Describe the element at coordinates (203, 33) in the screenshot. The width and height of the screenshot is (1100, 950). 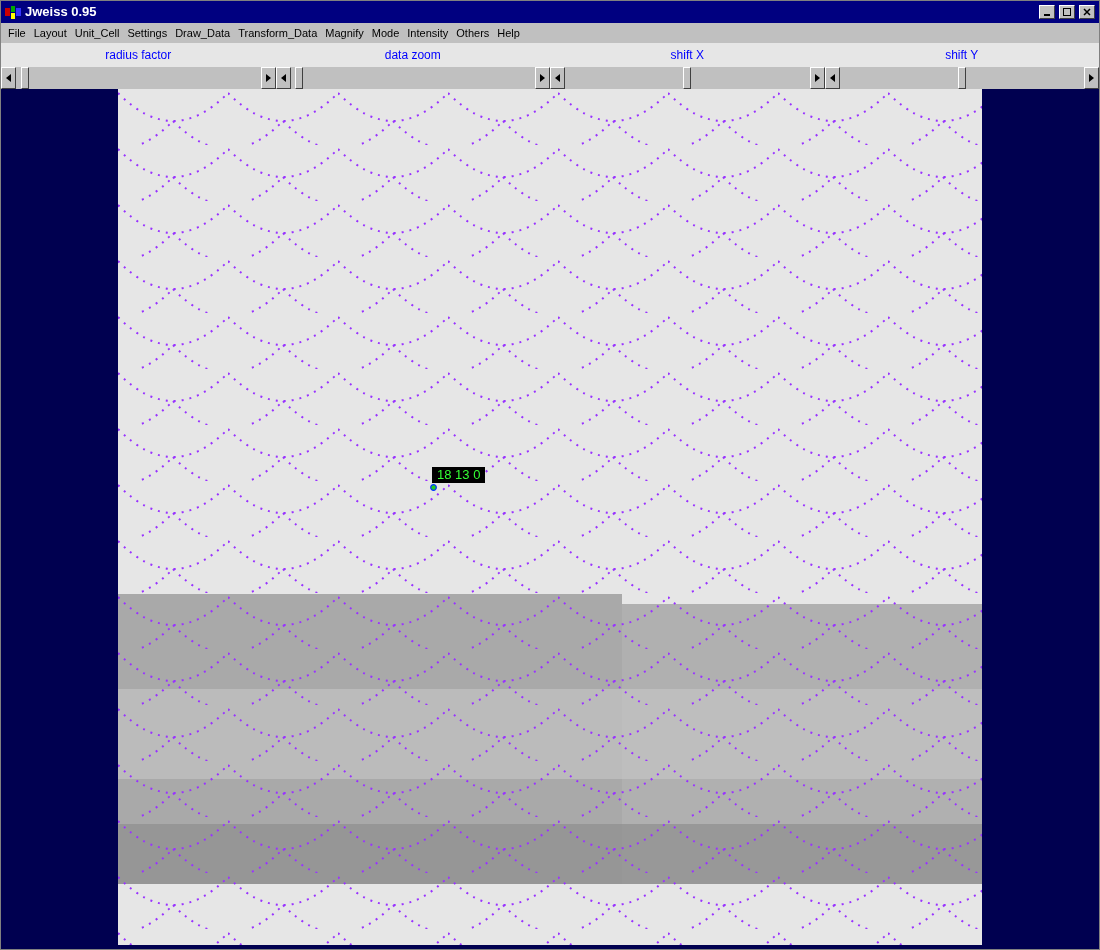
I see `menu-item: Draw_Data` at that location.